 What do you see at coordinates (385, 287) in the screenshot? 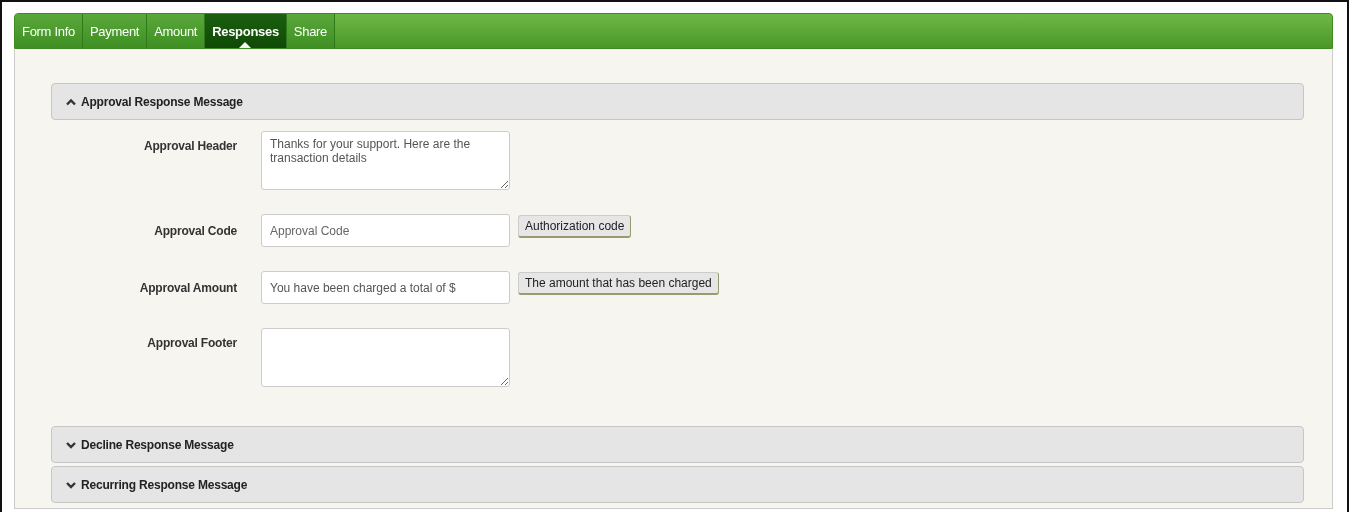
I see `input-field: You have been charged a total of $` at bounding box center [385, 287].